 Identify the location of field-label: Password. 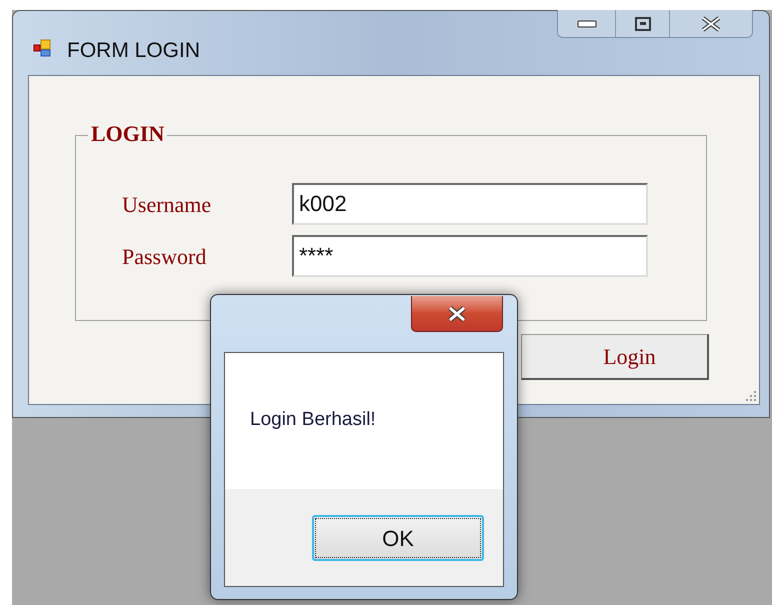
(165, 256).